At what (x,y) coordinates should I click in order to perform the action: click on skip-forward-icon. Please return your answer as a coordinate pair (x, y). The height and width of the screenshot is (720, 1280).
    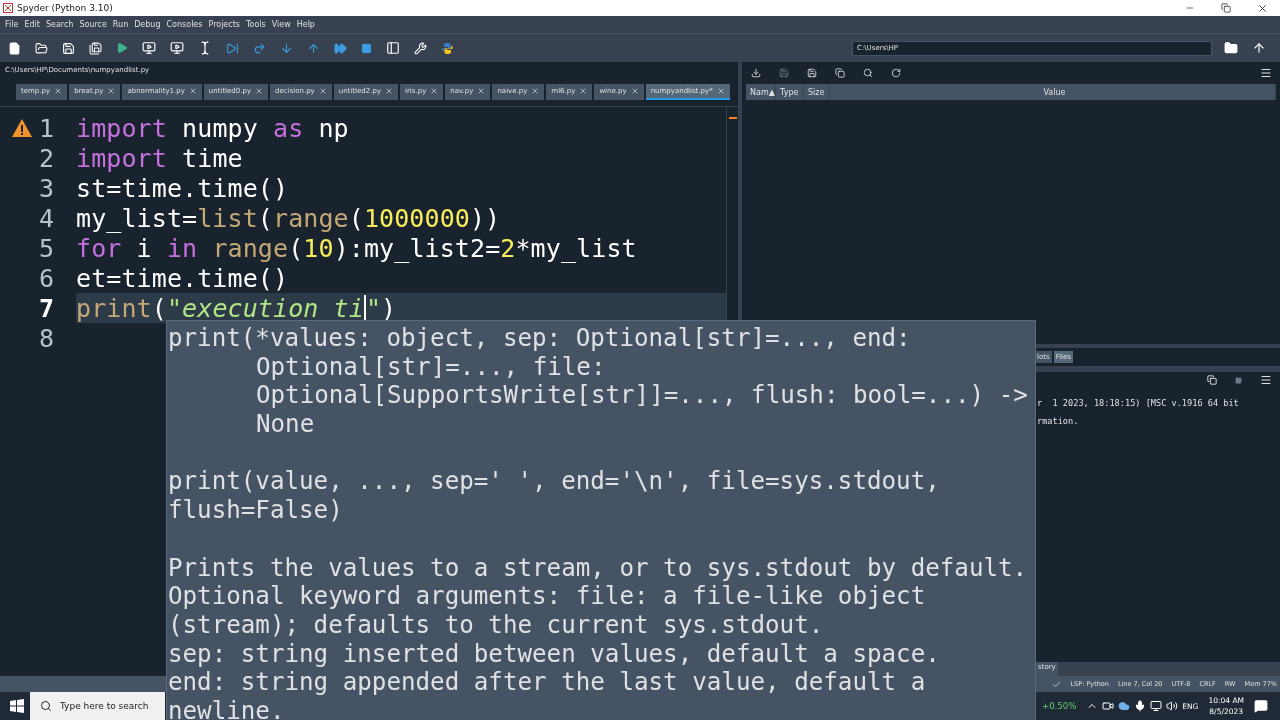
    Looking at the image, I should click on (232, 48).